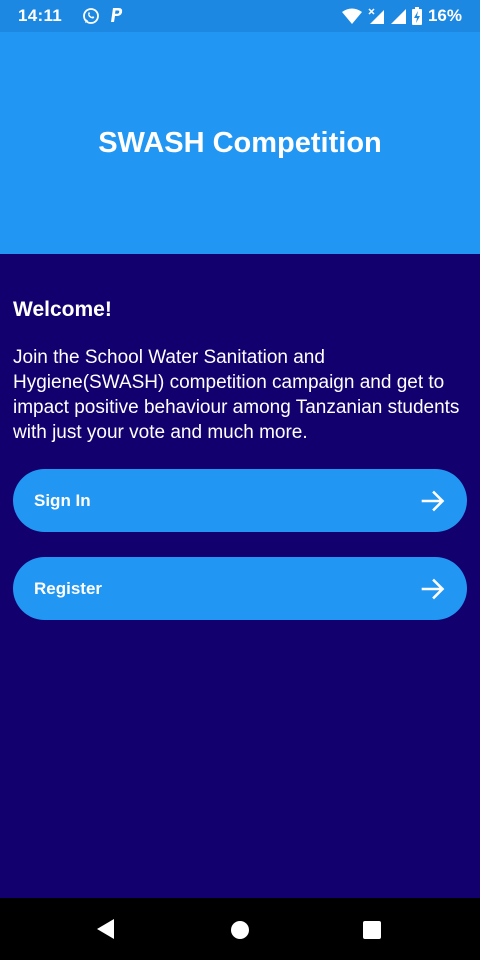 The width and height of the screenshot is (480, 960). I want to click on page-title: SWASH Competition, so click(240, 142).